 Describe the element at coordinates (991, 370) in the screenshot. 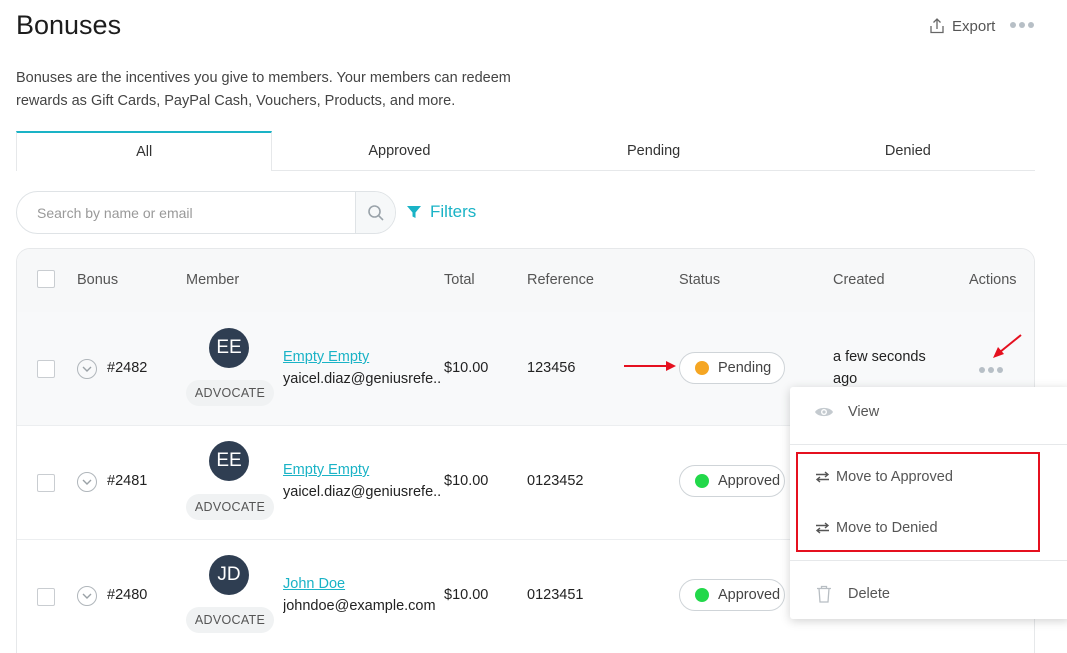

I see `row-actions-icon` at that location.